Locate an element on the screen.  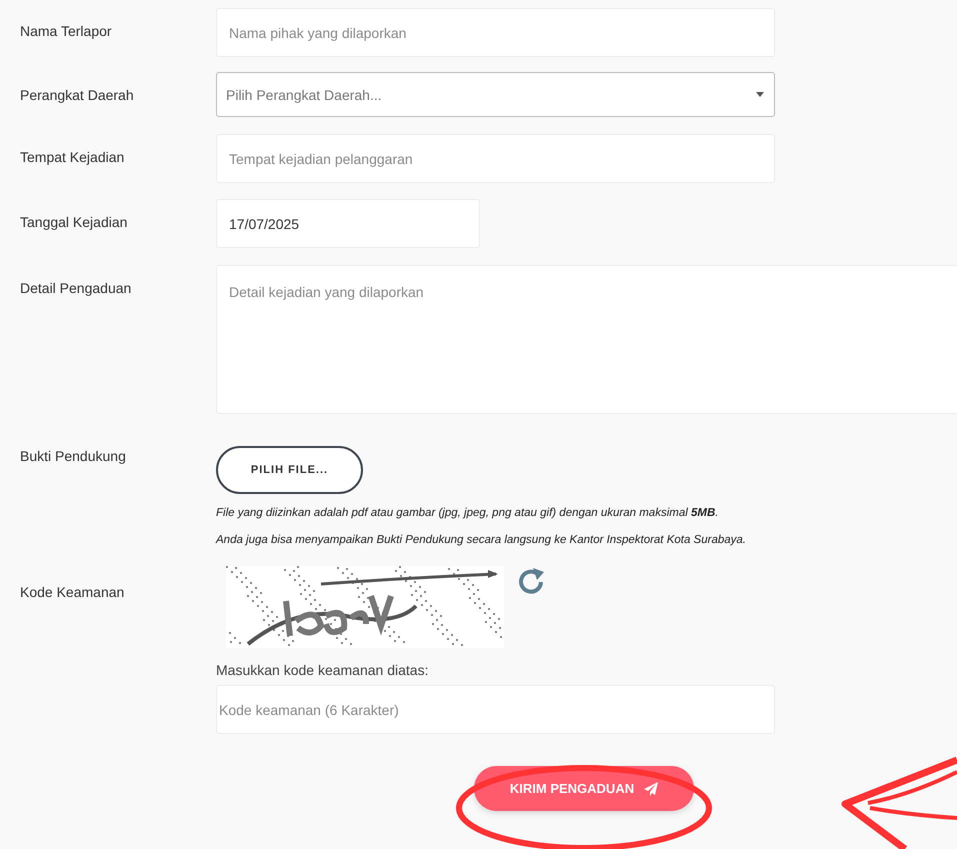
field-label: Kode Keamanan is located at coordinates (73, 592).